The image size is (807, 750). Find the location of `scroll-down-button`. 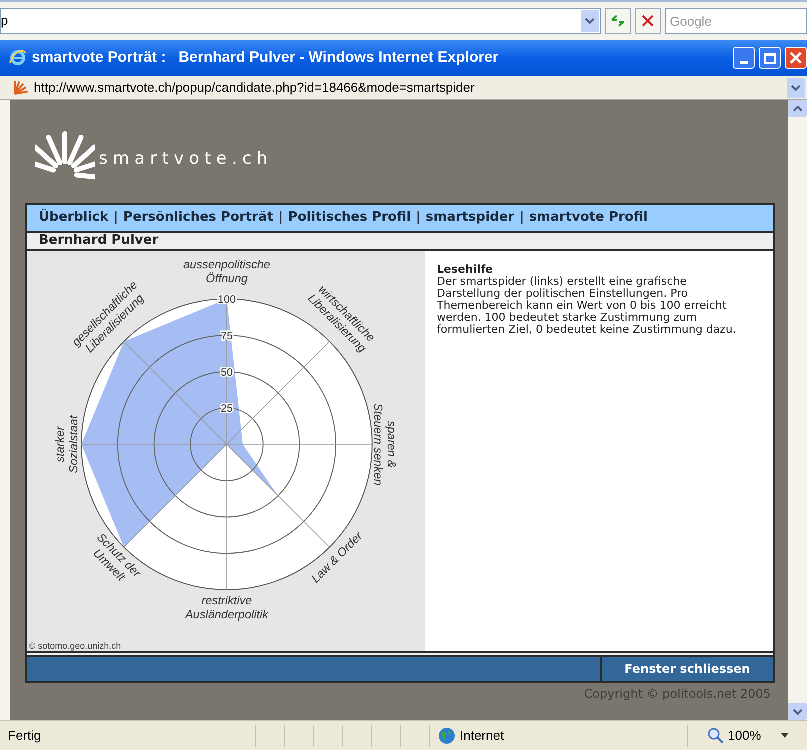

scroll-down-button is located at coordinates (797, 711).